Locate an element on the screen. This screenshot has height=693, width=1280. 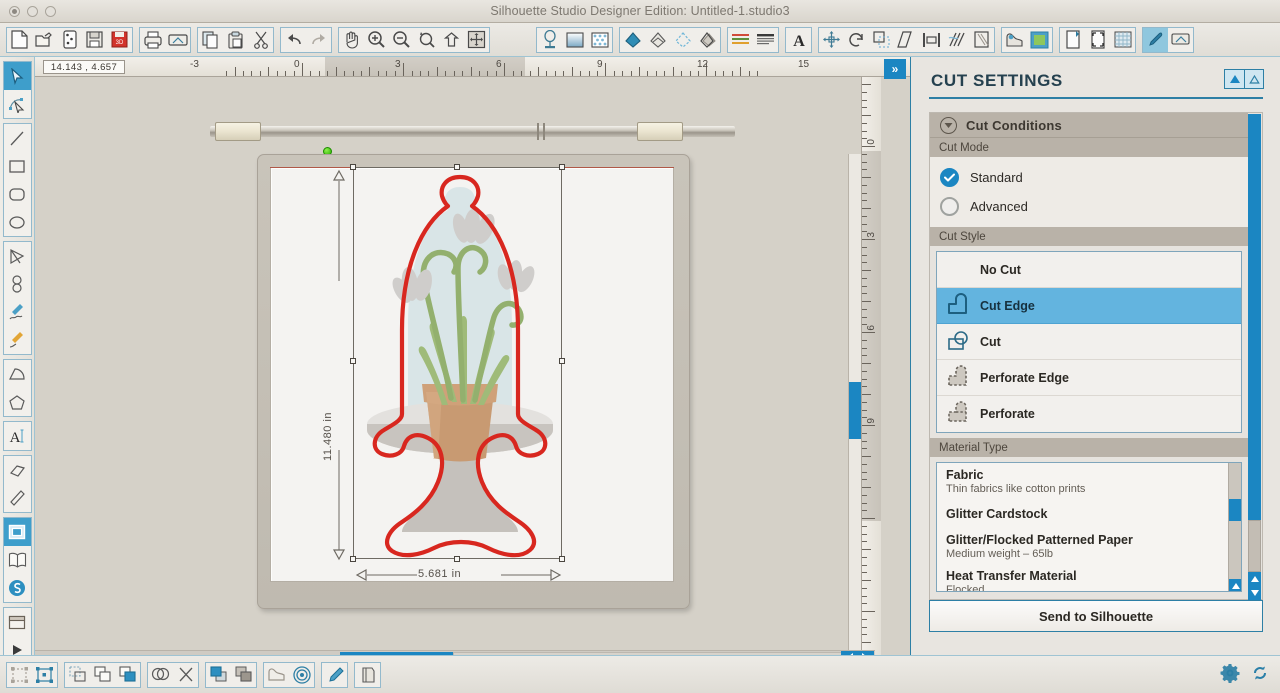
panel-scroll-thumb is located at coordinates (1254, 317).